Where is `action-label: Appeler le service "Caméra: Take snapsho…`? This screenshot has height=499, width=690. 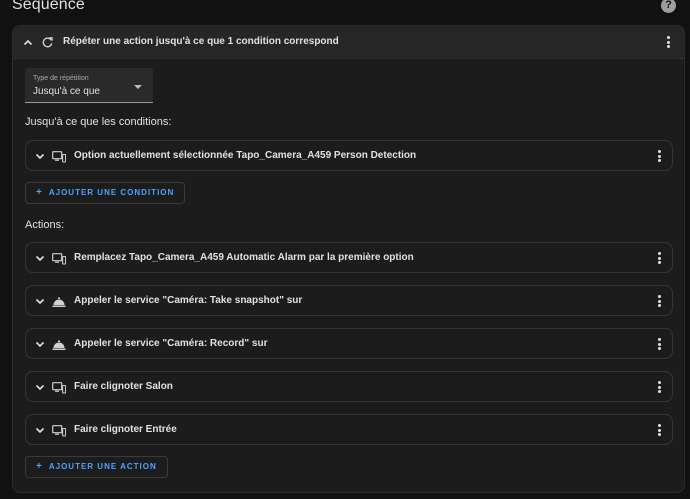
action-label: Appeler le service "Caméra: Take snapsho… is located at coordinates (188, 300).